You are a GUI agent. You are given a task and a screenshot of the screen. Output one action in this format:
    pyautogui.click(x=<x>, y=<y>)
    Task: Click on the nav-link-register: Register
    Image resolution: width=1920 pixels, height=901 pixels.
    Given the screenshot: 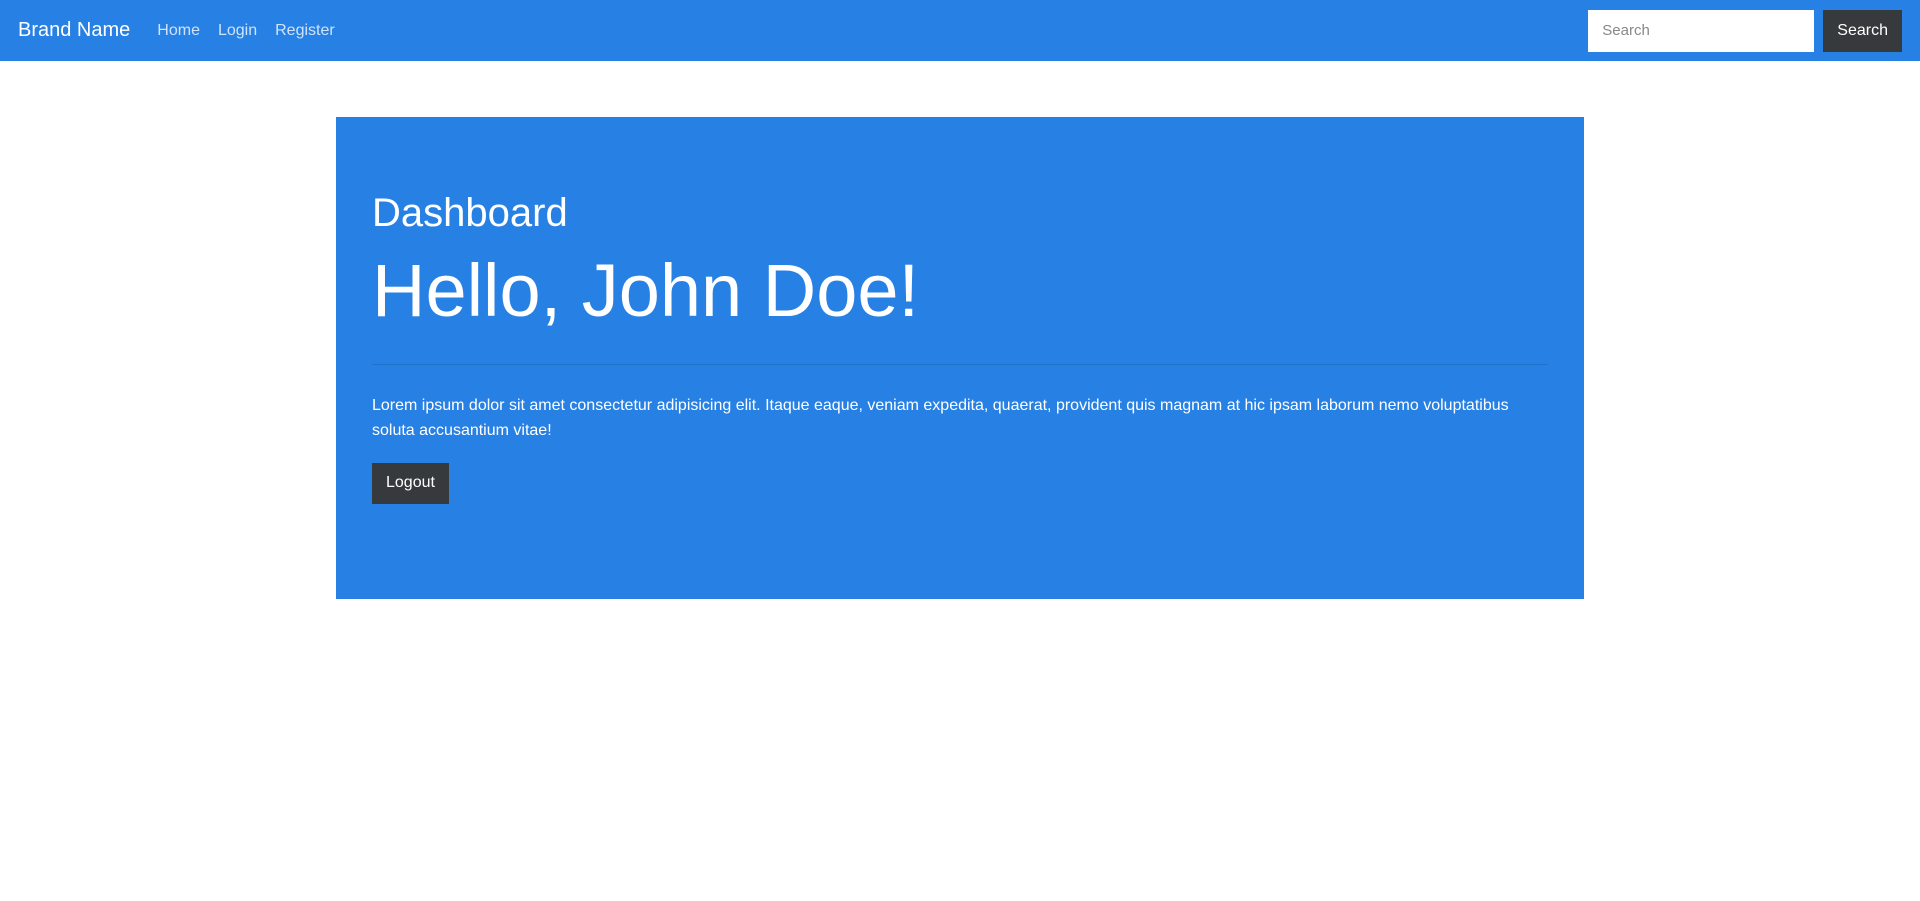 What is the action you would take?
    pyautogui.click(x=305, y=31)
    